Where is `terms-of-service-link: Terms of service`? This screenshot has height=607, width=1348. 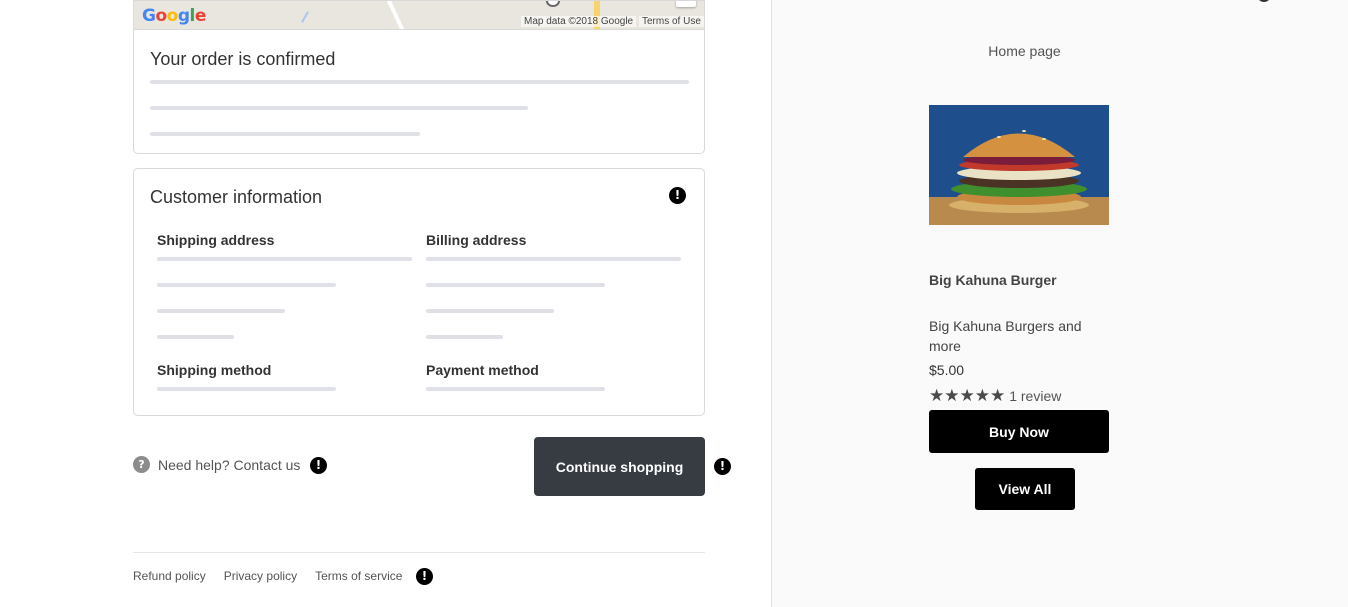
terms-of-service-link: Terms of service is located at coordinates (358, 576).